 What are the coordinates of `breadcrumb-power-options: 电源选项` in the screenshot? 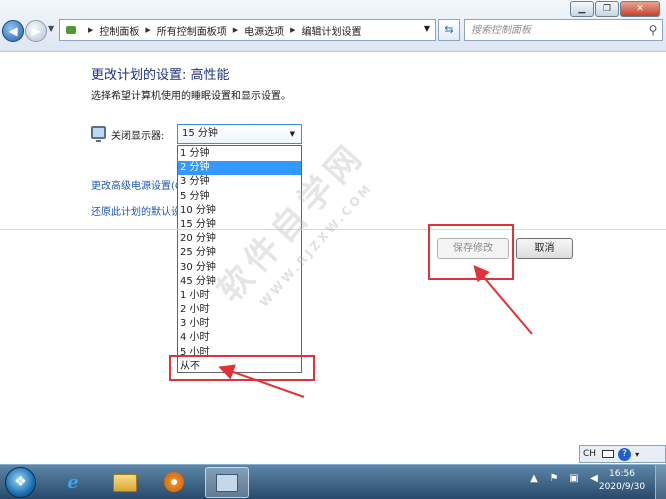 It's located at (264, 30).